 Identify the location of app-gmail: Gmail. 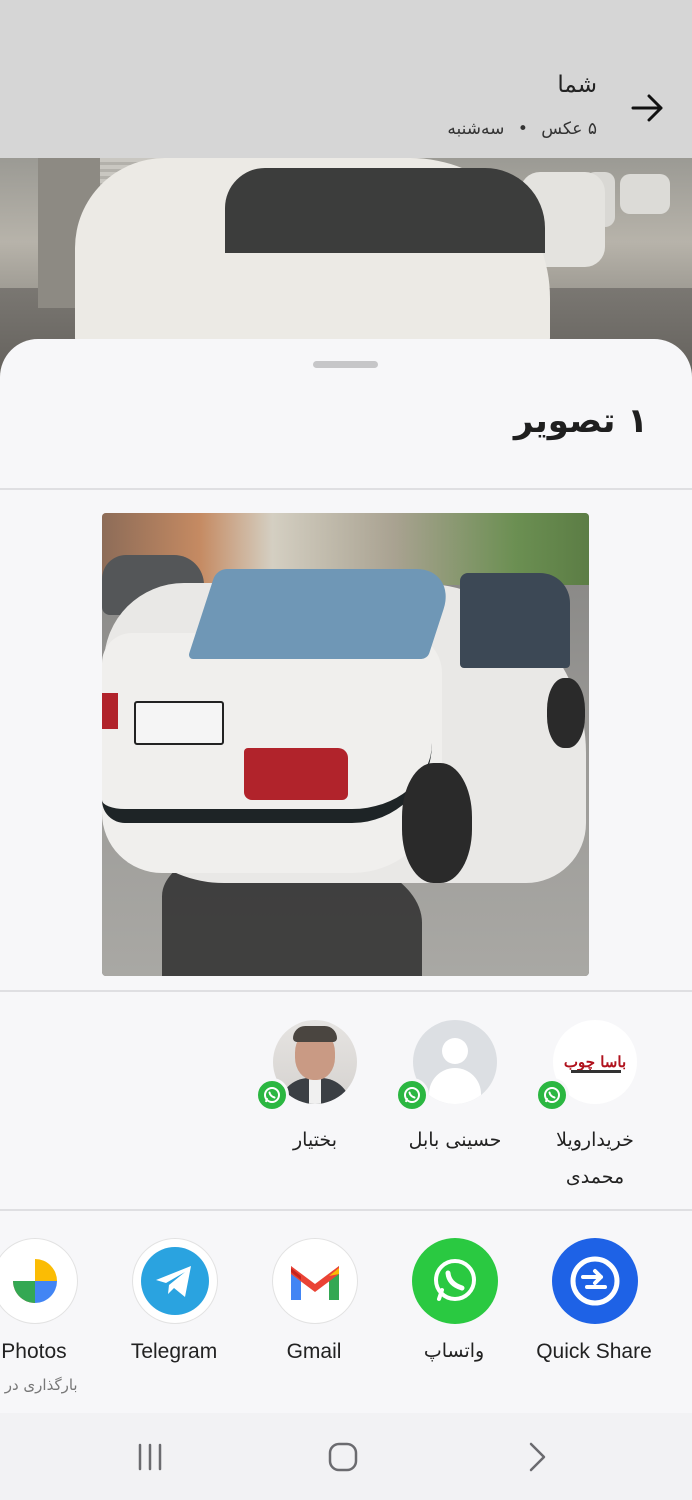
(314, 1305).